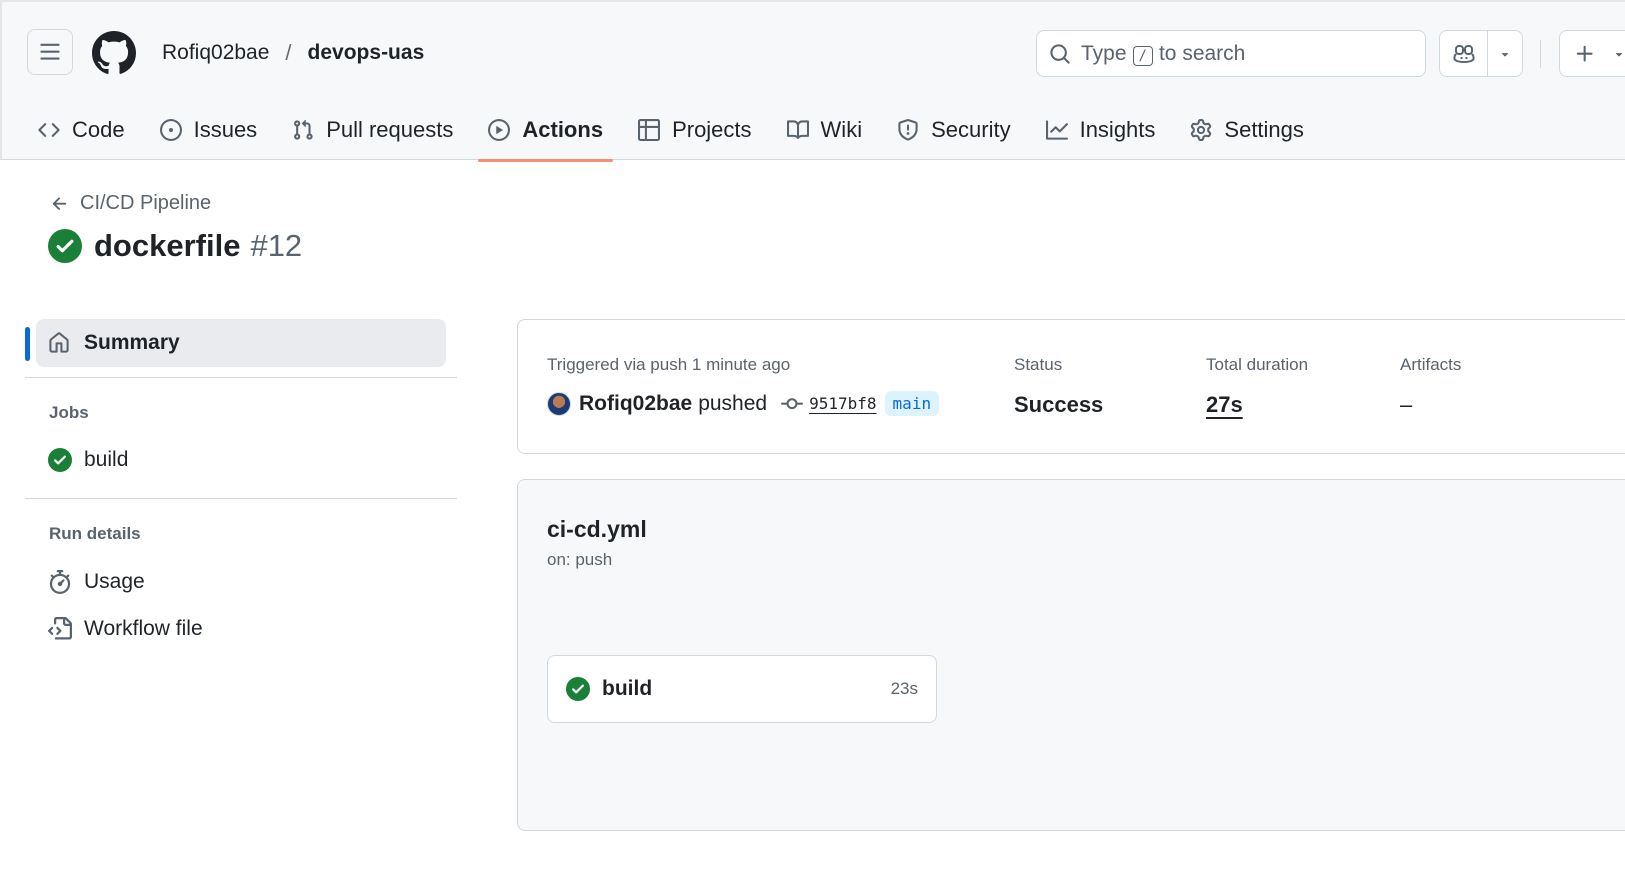  I want to click on run-number: #12, so click(276, 245).